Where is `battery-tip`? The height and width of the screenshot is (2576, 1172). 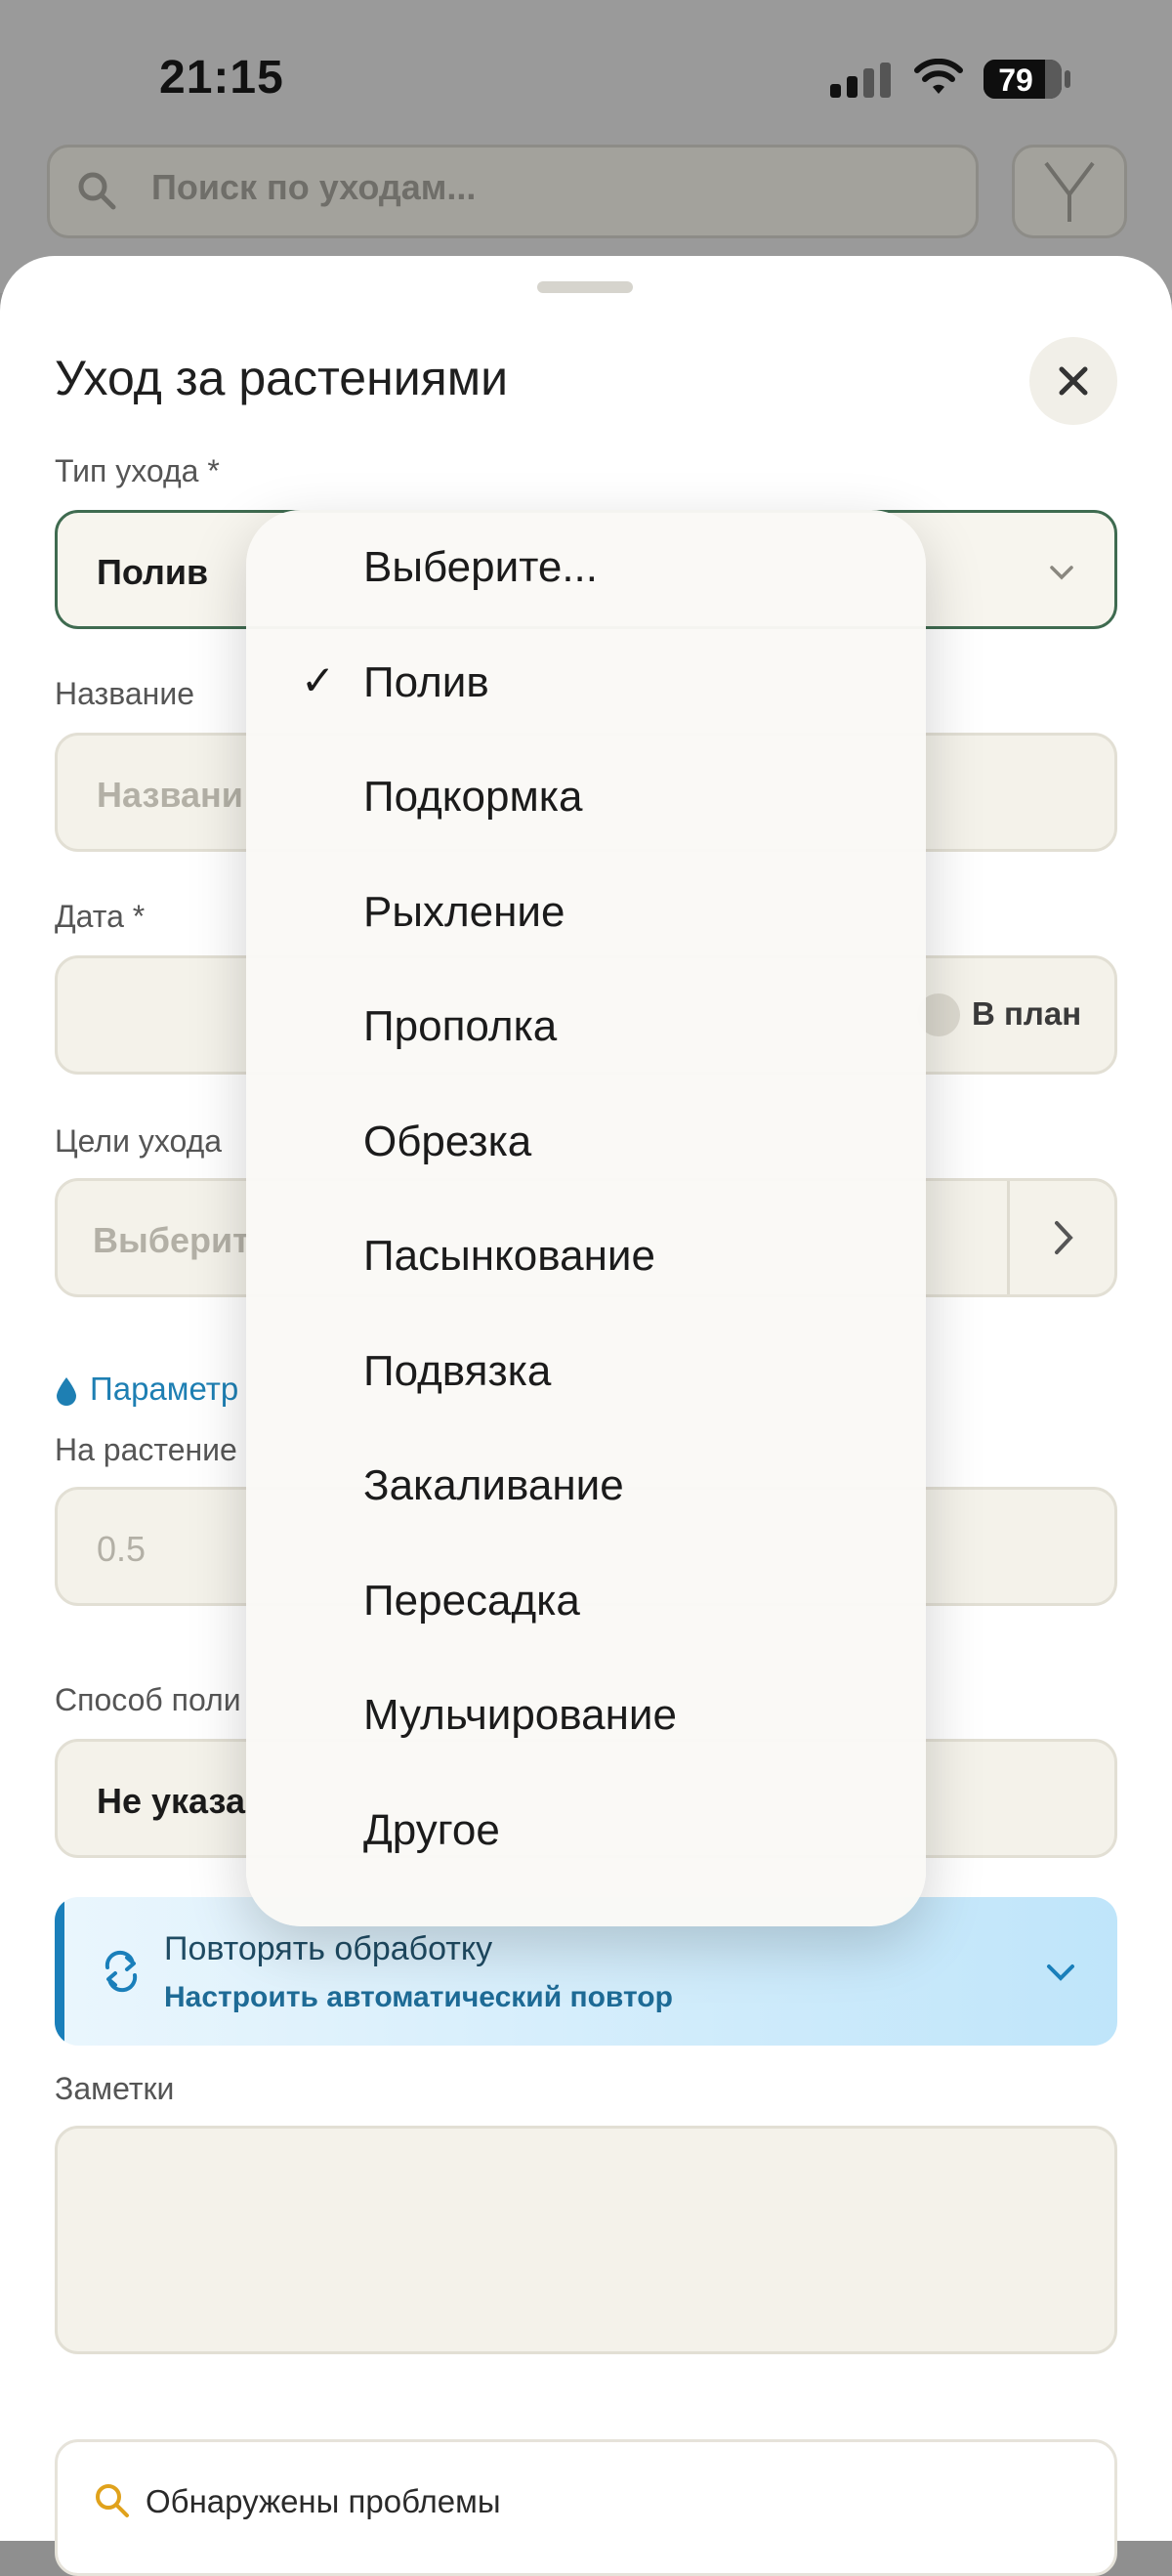 battery-tip is located at coordinates (1067, 79).